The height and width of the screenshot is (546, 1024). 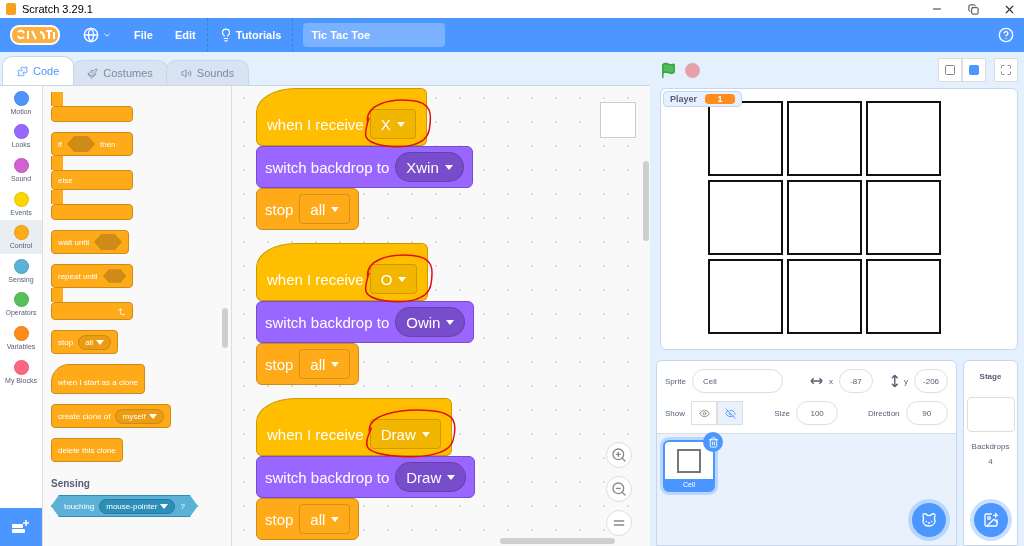 I want to click on logo, so click(x=35, y=35).